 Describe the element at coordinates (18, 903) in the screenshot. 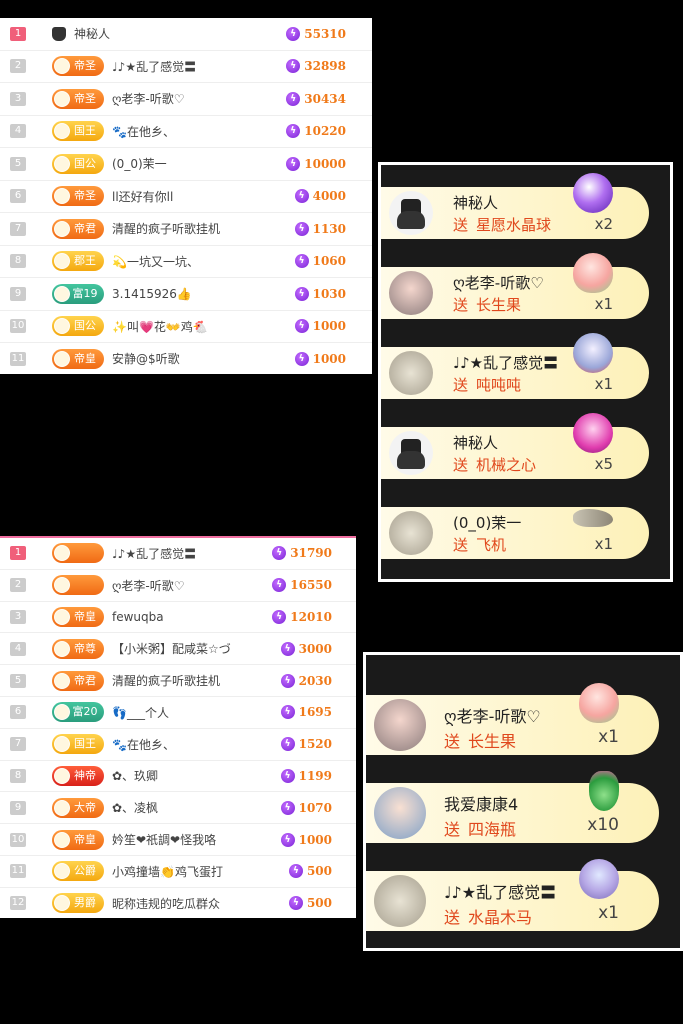

I see `rank-number: 12` at that location.